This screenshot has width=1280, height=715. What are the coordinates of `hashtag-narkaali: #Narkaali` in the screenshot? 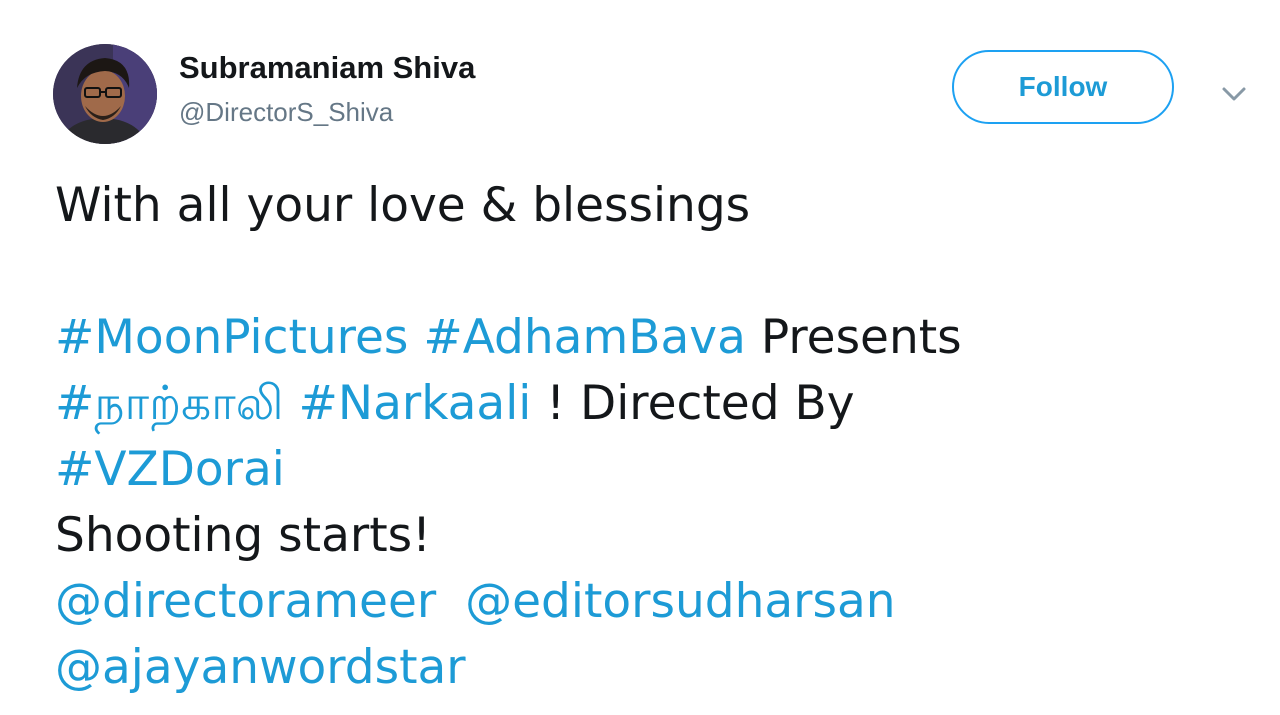 It's located at (415, 403).